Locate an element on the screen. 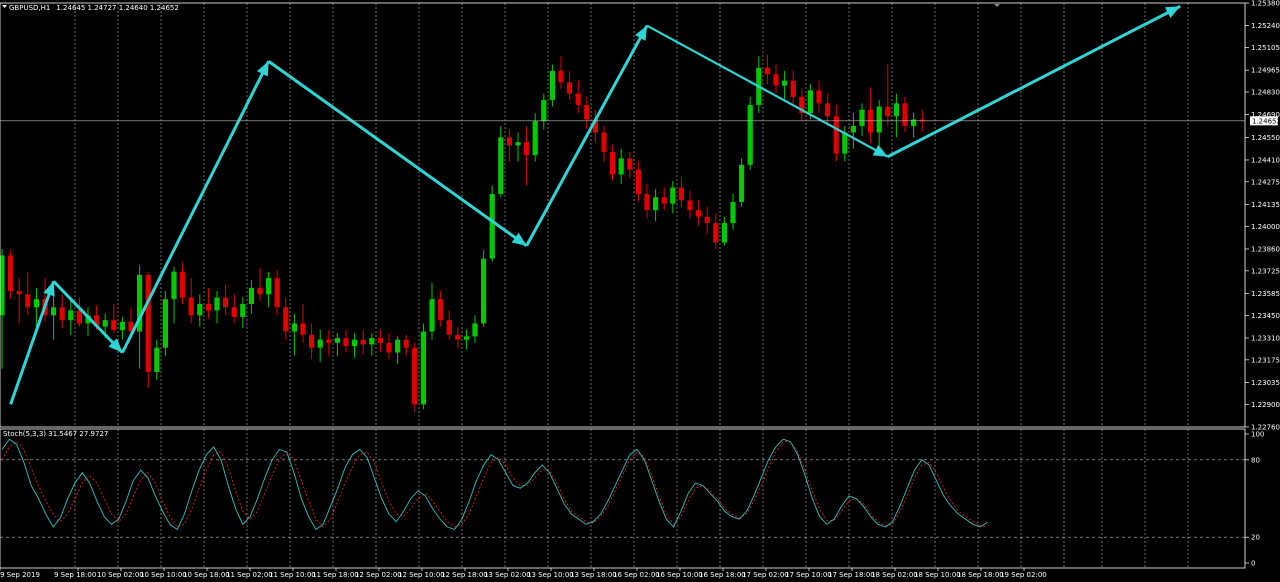 This screenshot has height=582, width=1280. stoch-main-line is located at coordinates (494, 484).